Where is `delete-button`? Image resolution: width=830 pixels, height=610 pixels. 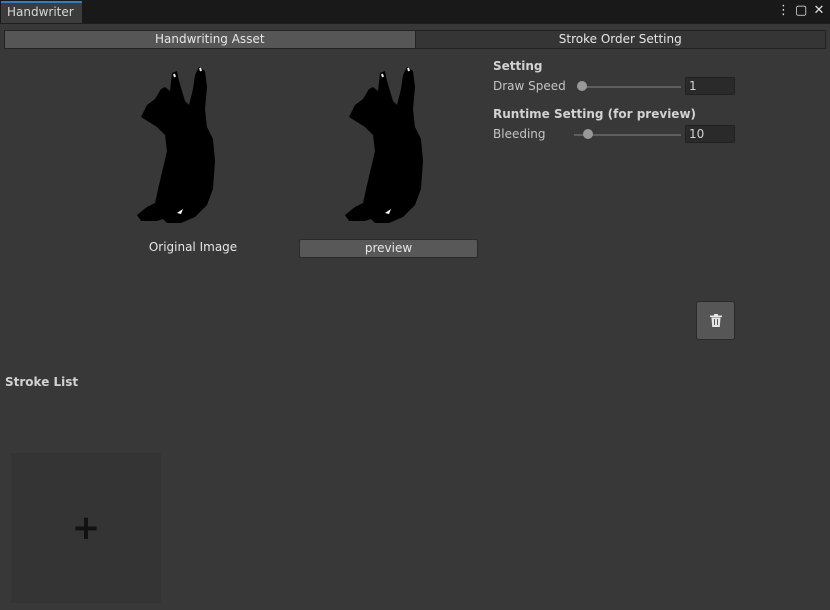
delete-button is located at coordinates (715, 320).